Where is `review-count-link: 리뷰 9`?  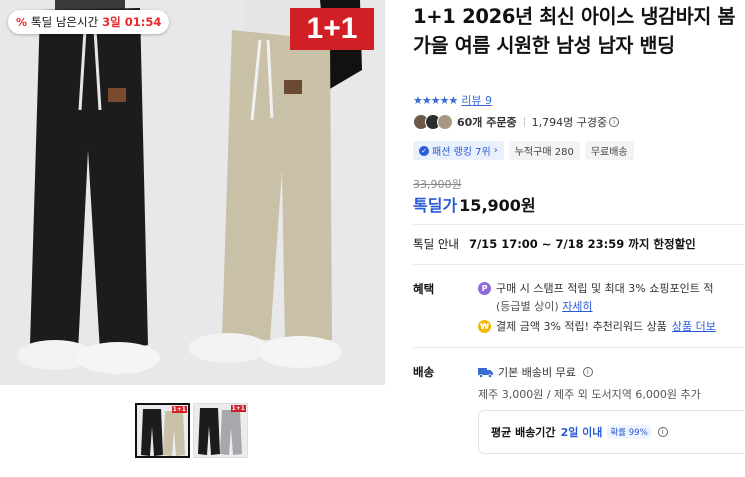 review-count-link: 리뷰 9 is located at coordinates (476, 100).